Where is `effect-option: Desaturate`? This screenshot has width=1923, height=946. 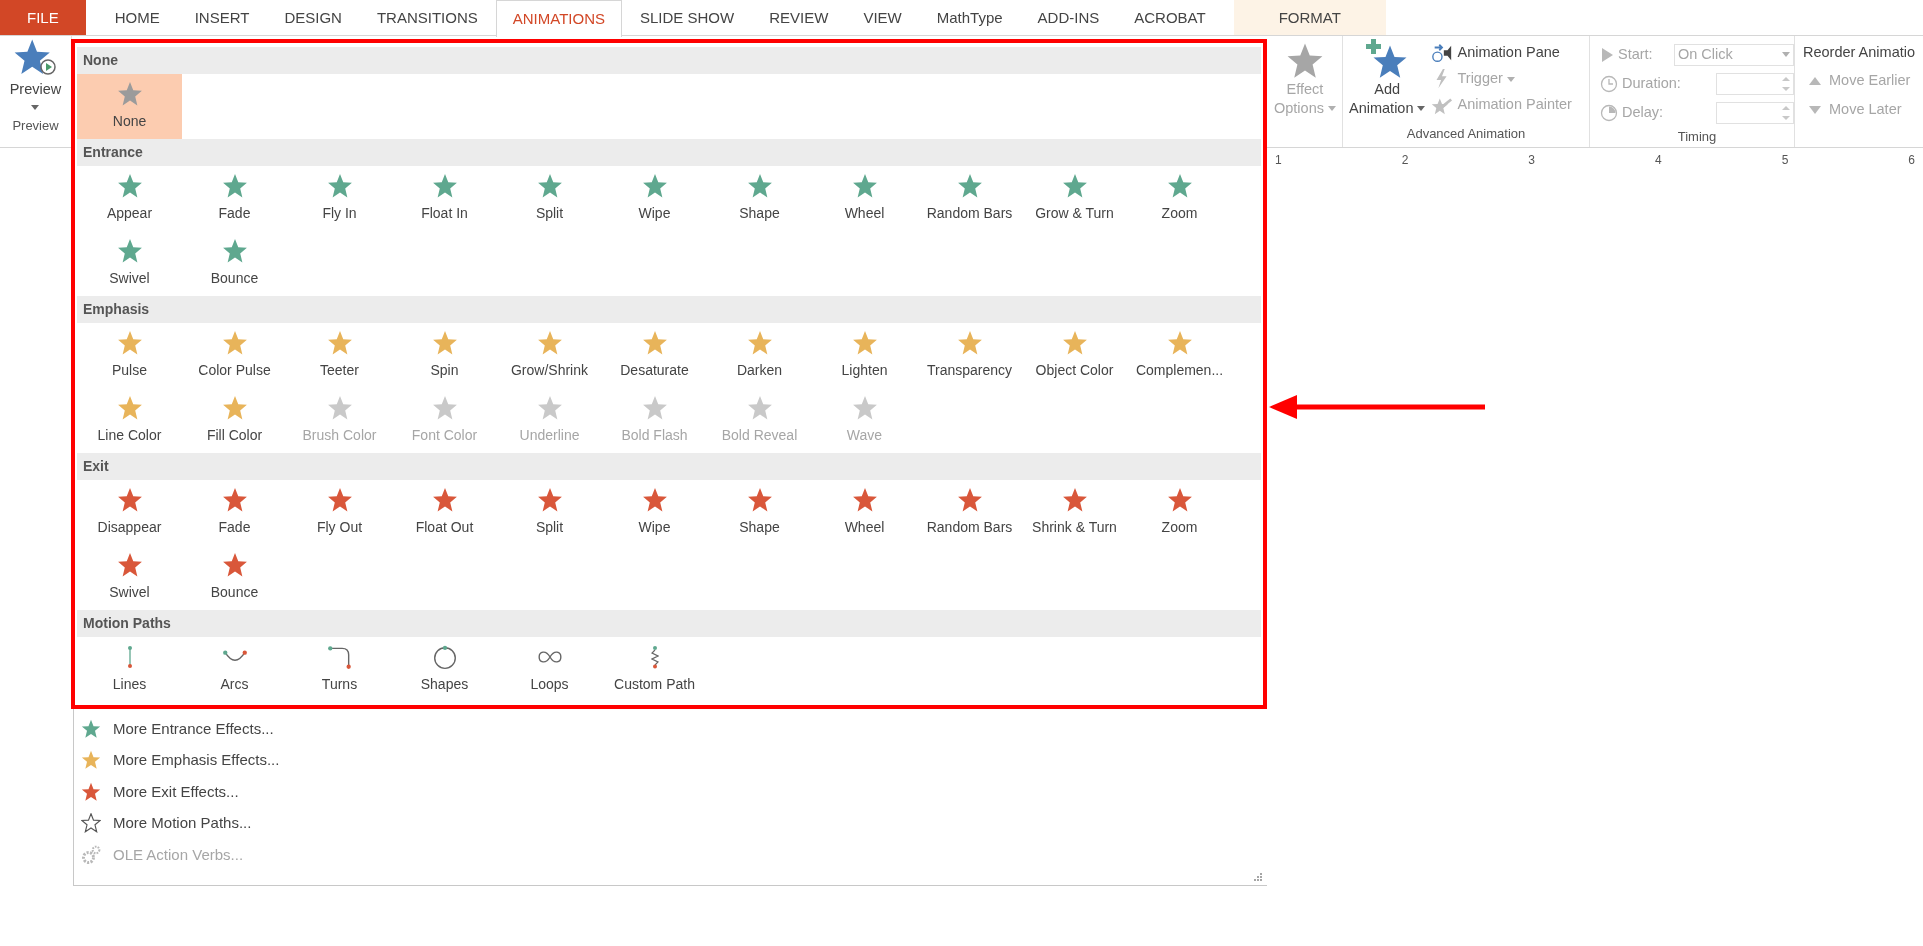 effect-option: Desaturate is located at coordinates (654, 355).